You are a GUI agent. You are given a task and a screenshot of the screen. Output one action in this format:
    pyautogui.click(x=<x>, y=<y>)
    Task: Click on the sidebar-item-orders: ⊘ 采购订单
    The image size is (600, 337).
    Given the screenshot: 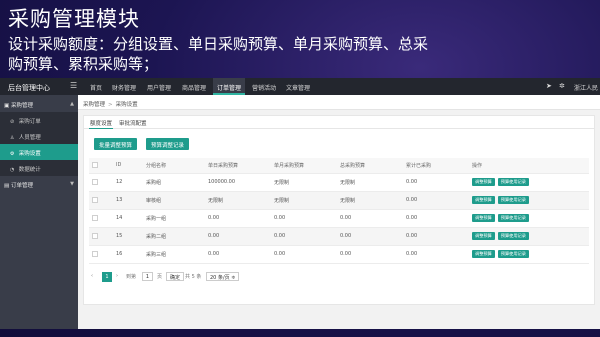 What is the action you would take?
    pyautogui.click(x=39, y=120)
    